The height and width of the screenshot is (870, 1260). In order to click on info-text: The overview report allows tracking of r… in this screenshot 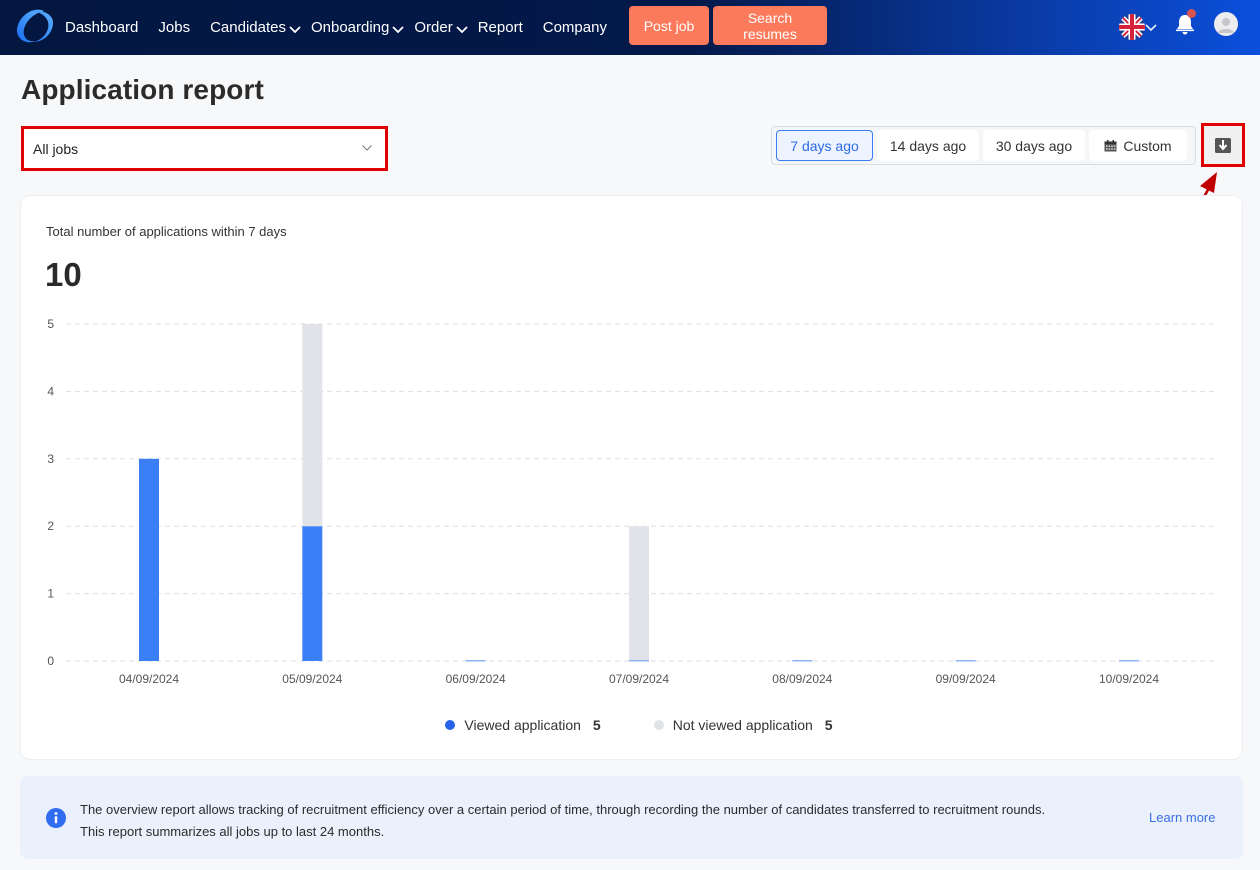, I will do `click(562, 821)`.